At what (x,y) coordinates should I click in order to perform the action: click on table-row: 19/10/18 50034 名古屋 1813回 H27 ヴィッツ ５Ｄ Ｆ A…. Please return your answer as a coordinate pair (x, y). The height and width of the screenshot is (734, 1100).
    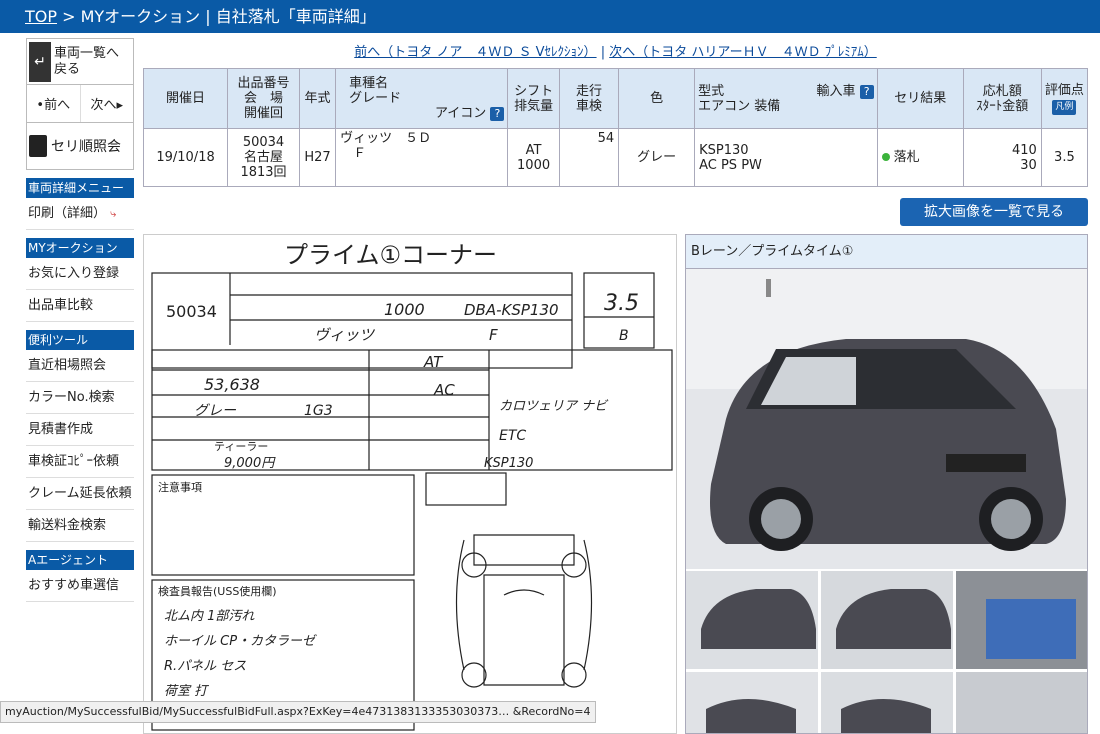
    Looking at the image, I should click on (615, 157).